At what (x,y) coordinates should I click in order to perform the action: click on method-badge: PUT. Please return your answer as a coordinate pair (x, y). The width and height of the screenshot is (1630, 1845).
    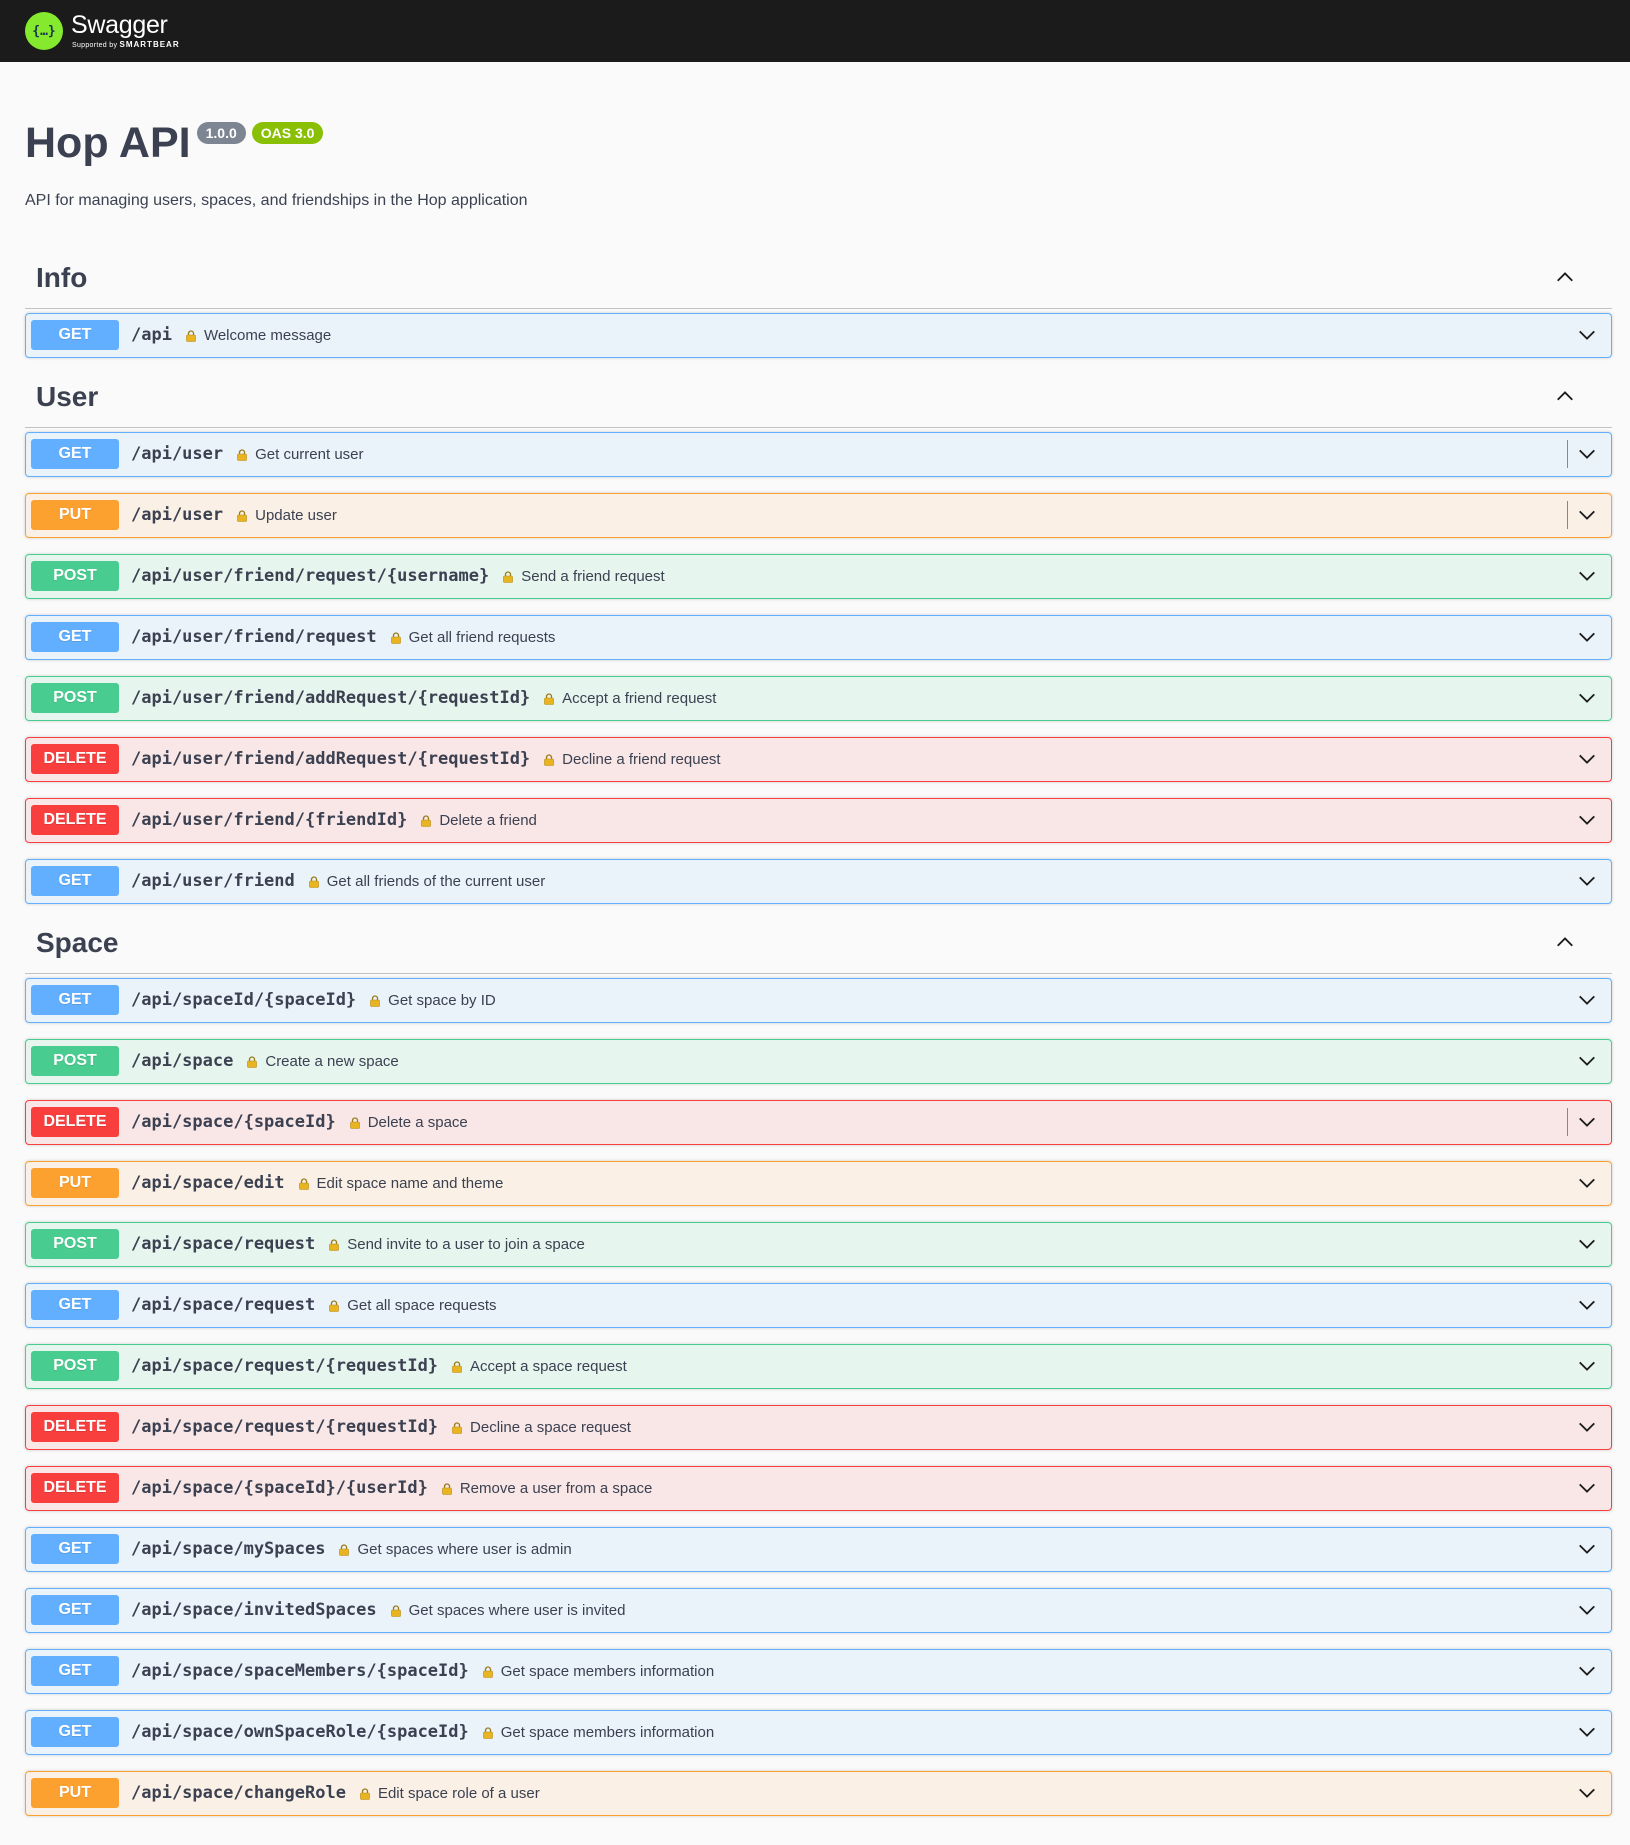
    Looking at the image, I should click on (75, 515).